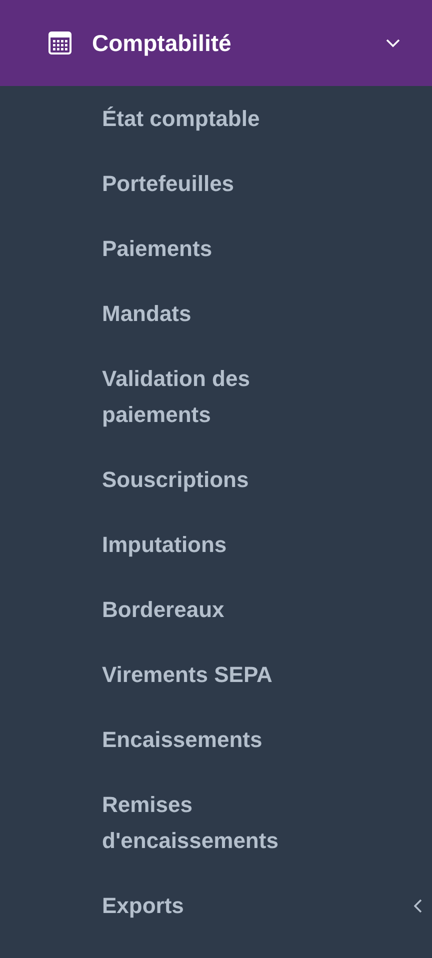 Image resolution: width=432 pixels, height=958 pixels. What do you see at coordinates (143, 906) in the screenshot?
I see `menu-item: Exports` at bounding box center [143, 906].